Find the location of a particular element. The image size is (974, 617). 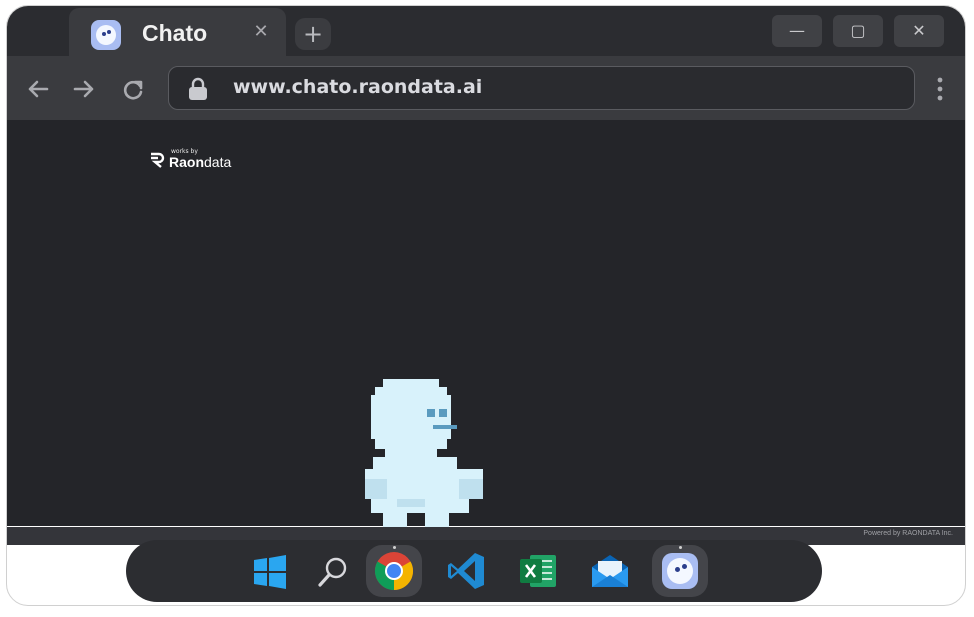

taskbar-start is located at coordinates (270, 571).